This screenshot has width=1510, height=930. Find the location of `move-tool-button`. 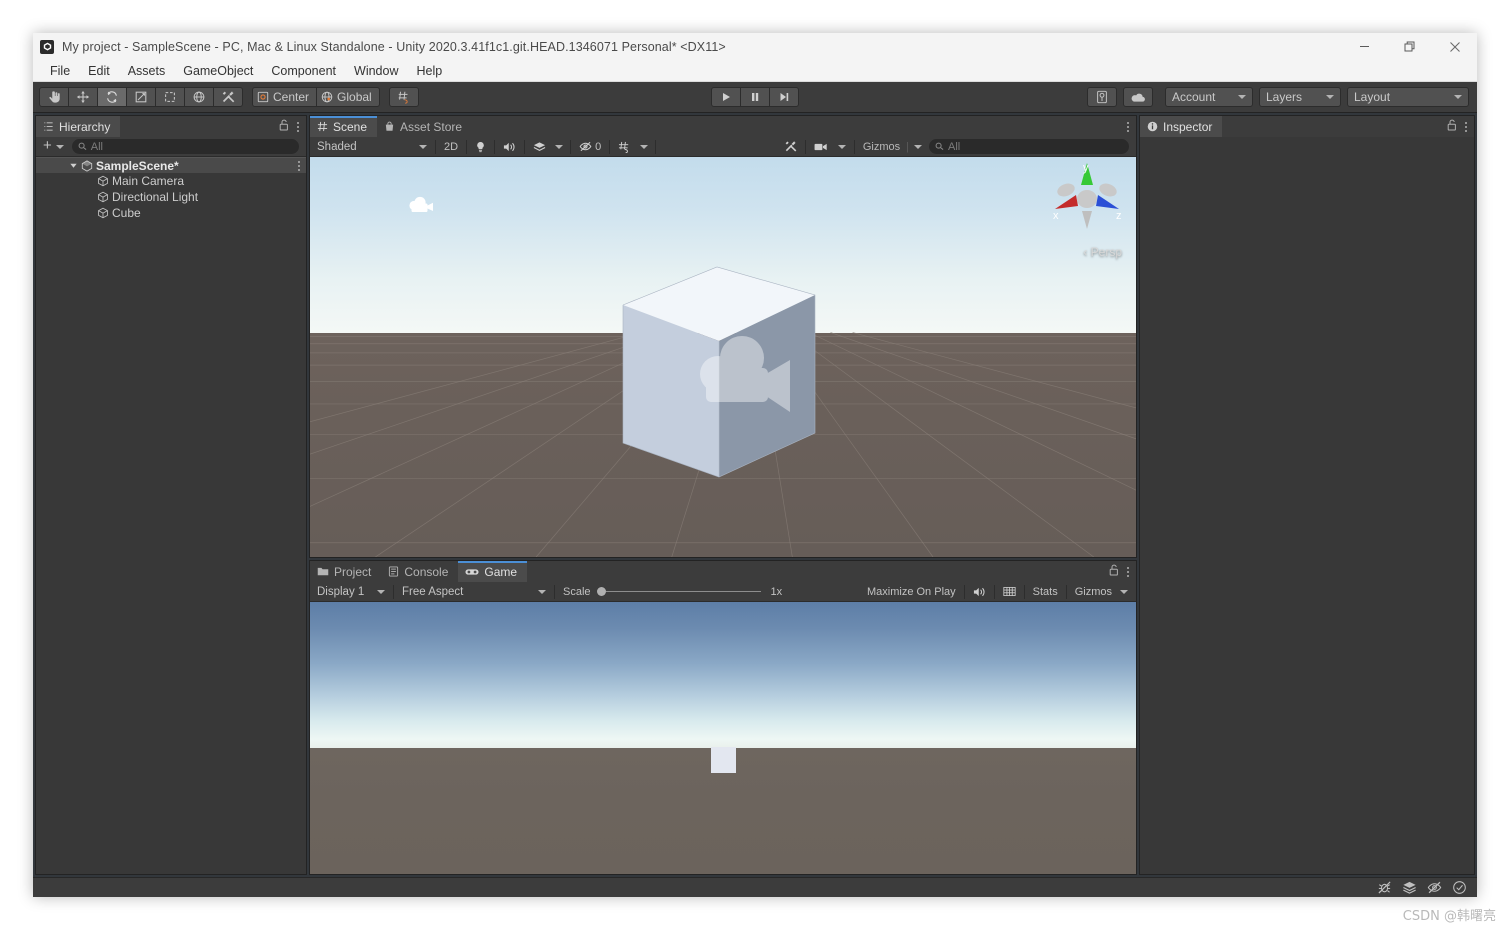

move-tool-button is located at coordinates (83, 97).